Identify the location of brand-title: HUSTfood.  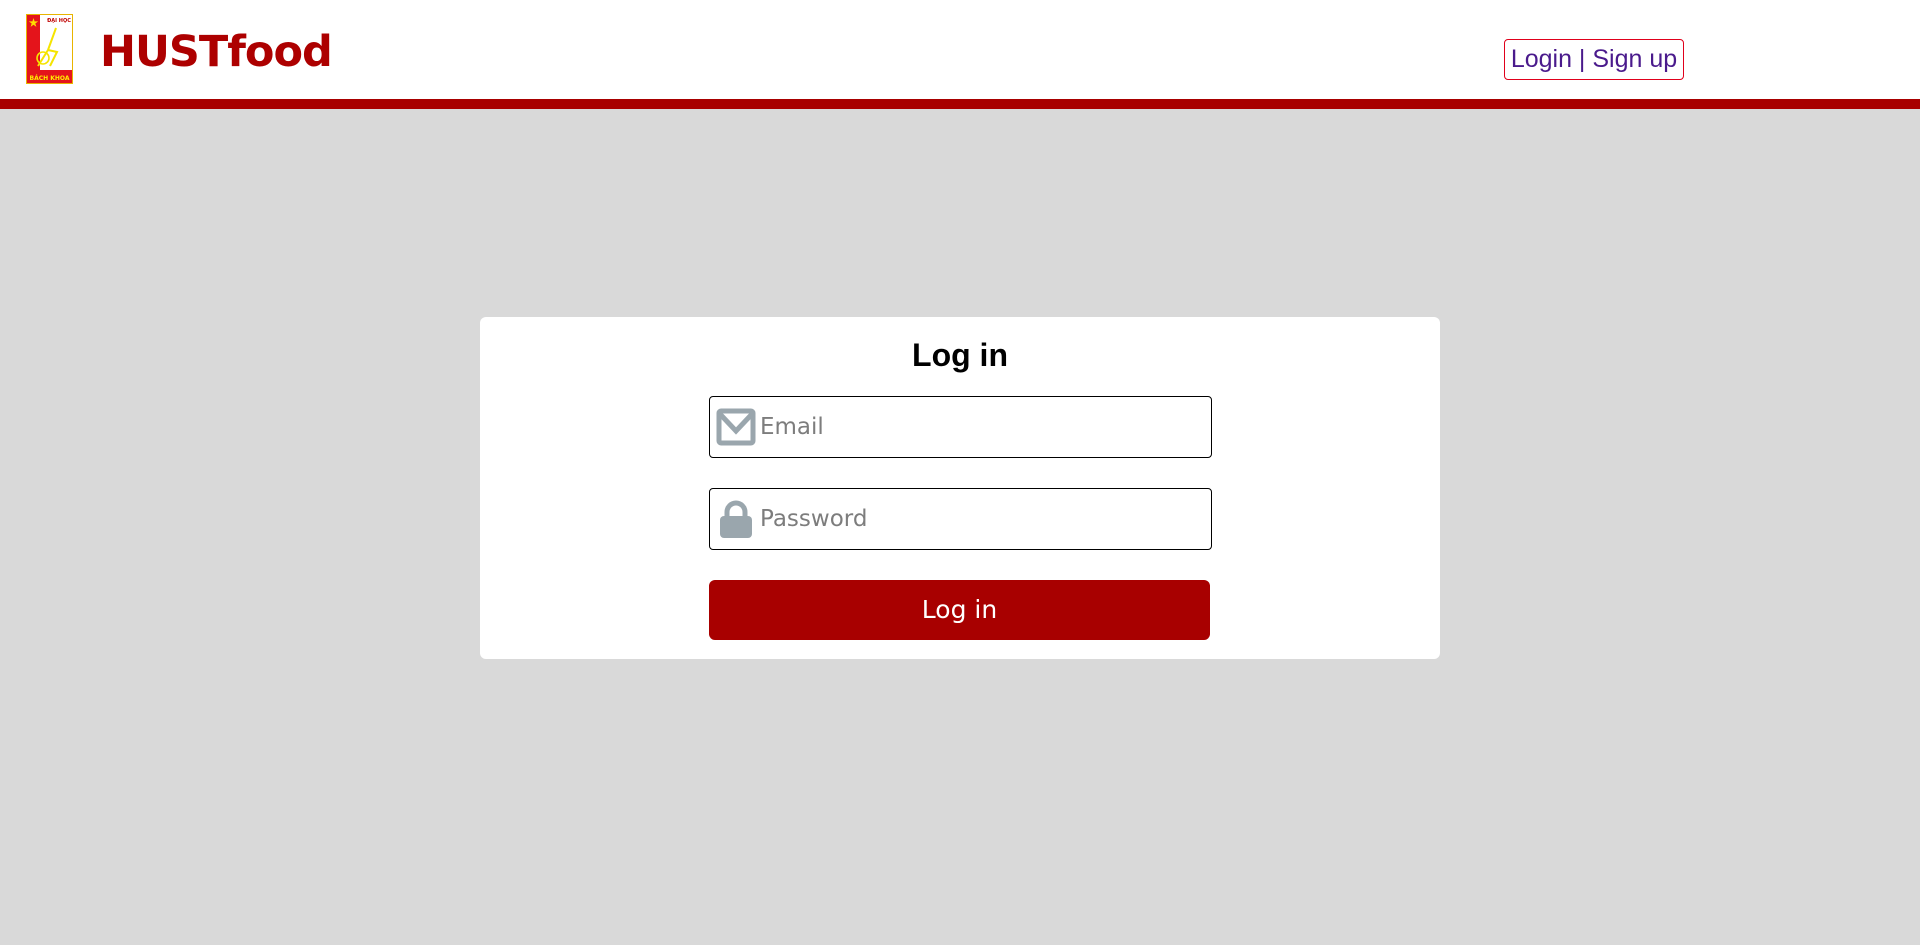
(216, 52).